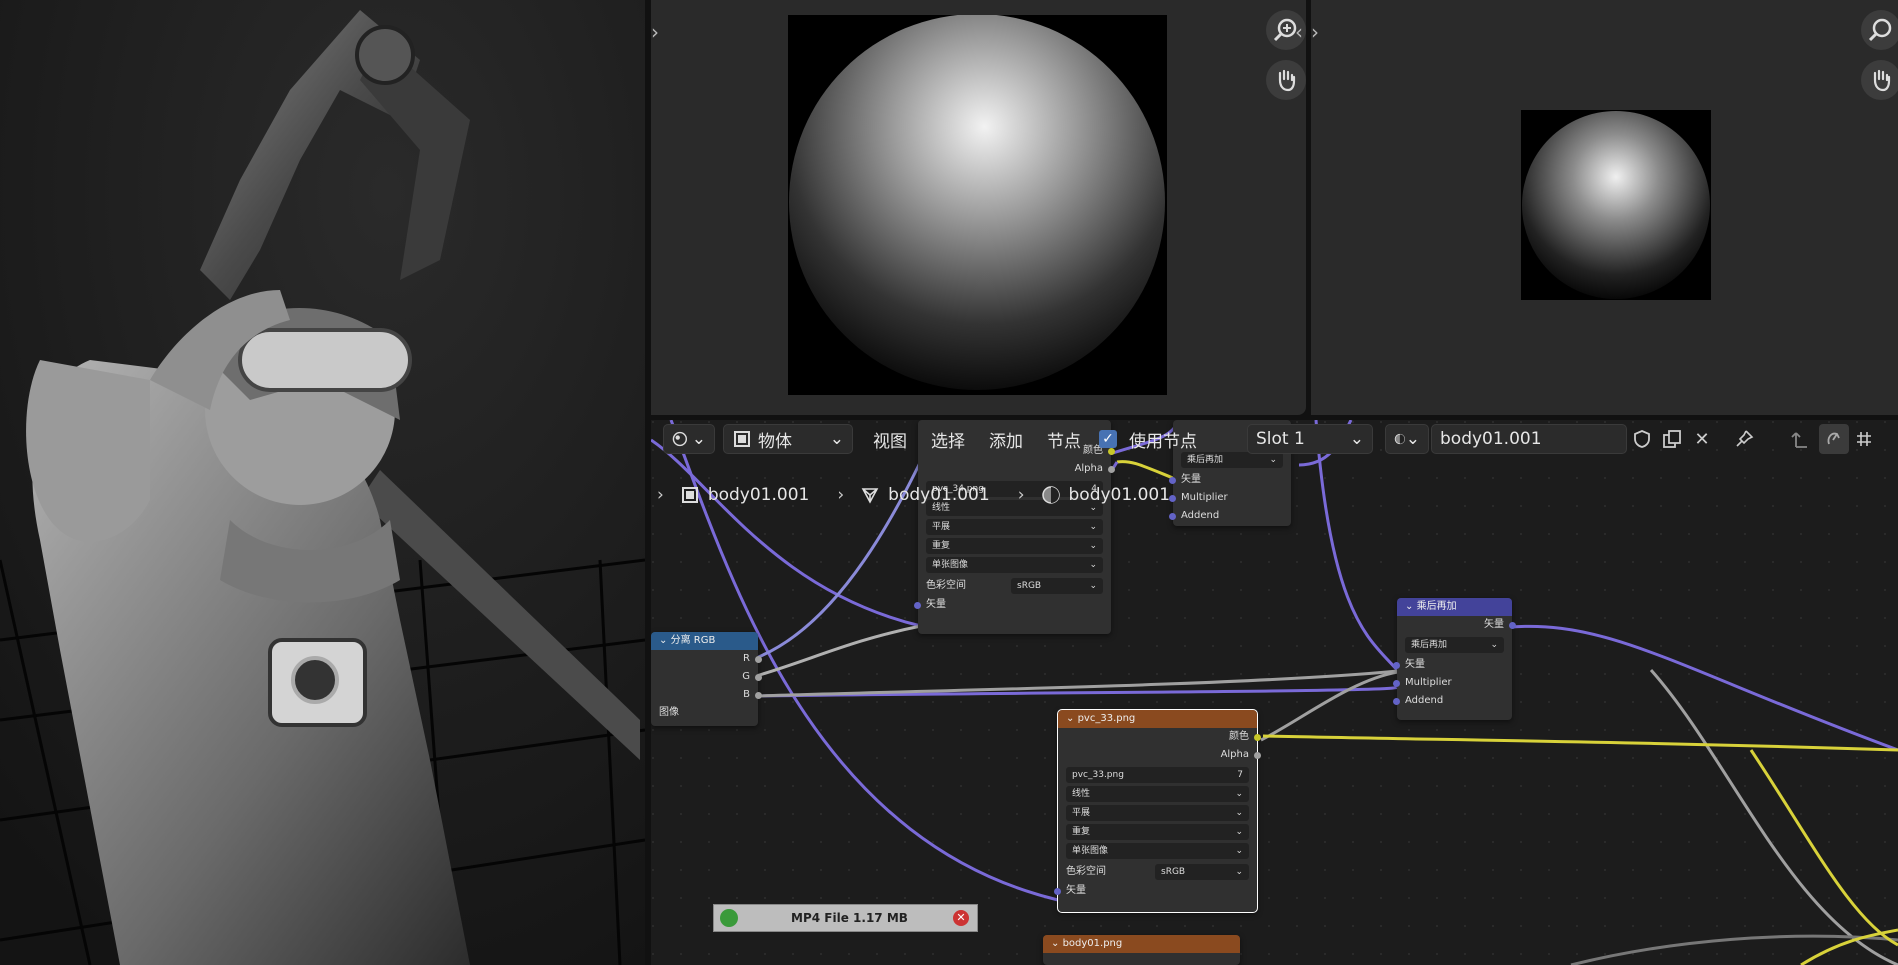  Describe the element at coordinates (1157, 794) in the screenshot. I see `interpolation-select: 线性 ⌄` at that location.